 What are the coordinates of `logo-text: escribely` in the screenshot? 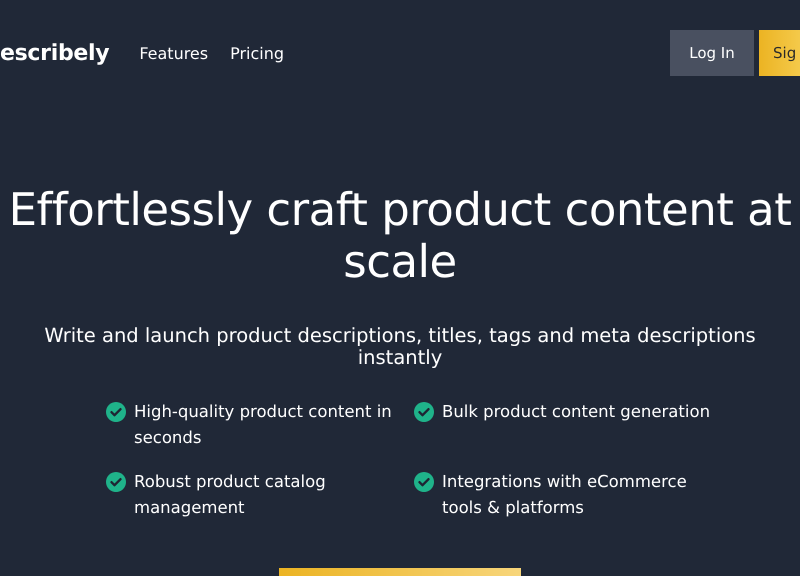 It's located at (55, 53).